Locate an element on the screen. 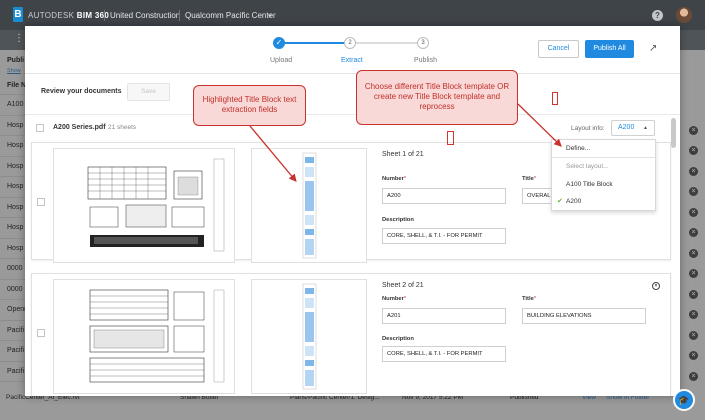 The width and height of the screenshot is (705, 420). graduation-cap-icon: 🎓 is located at coordinates (684, 400).